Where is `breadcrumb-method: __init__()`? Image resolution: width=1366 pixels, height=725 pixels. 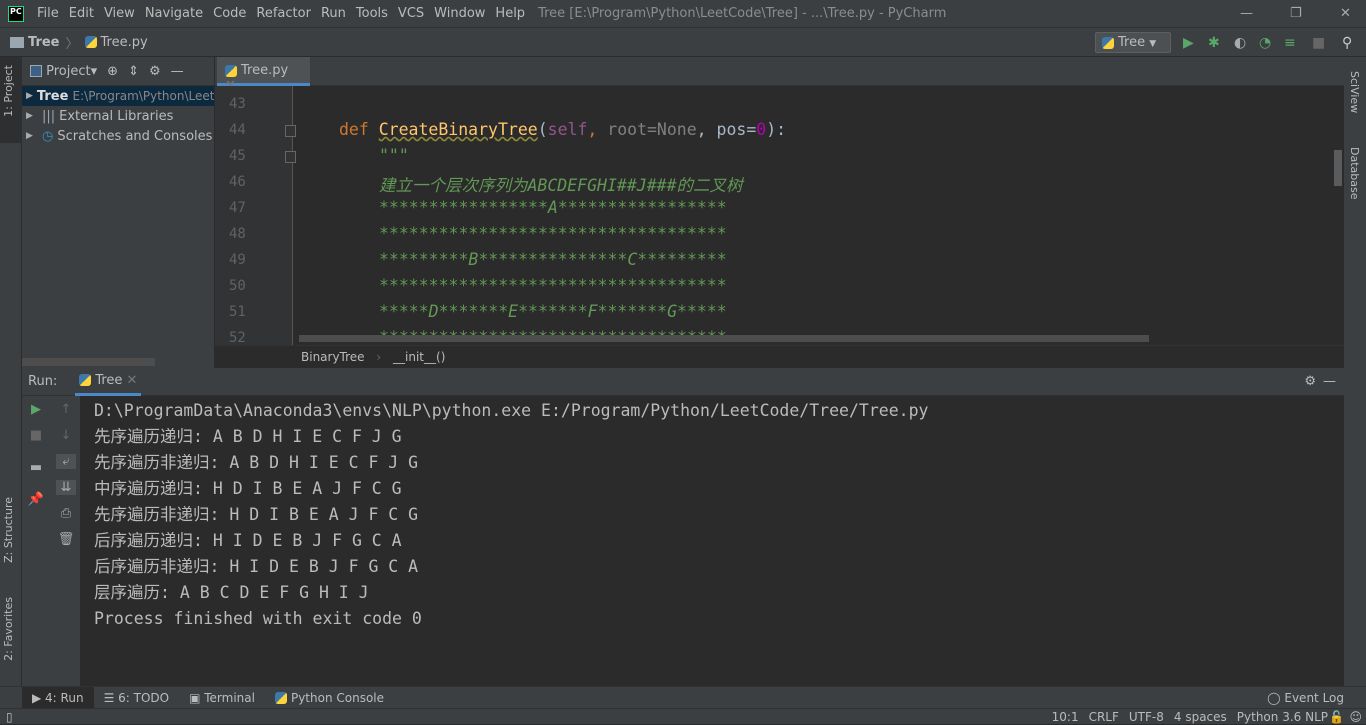 breadcrumb-method: __init__() is located at coordinates (419, 357).